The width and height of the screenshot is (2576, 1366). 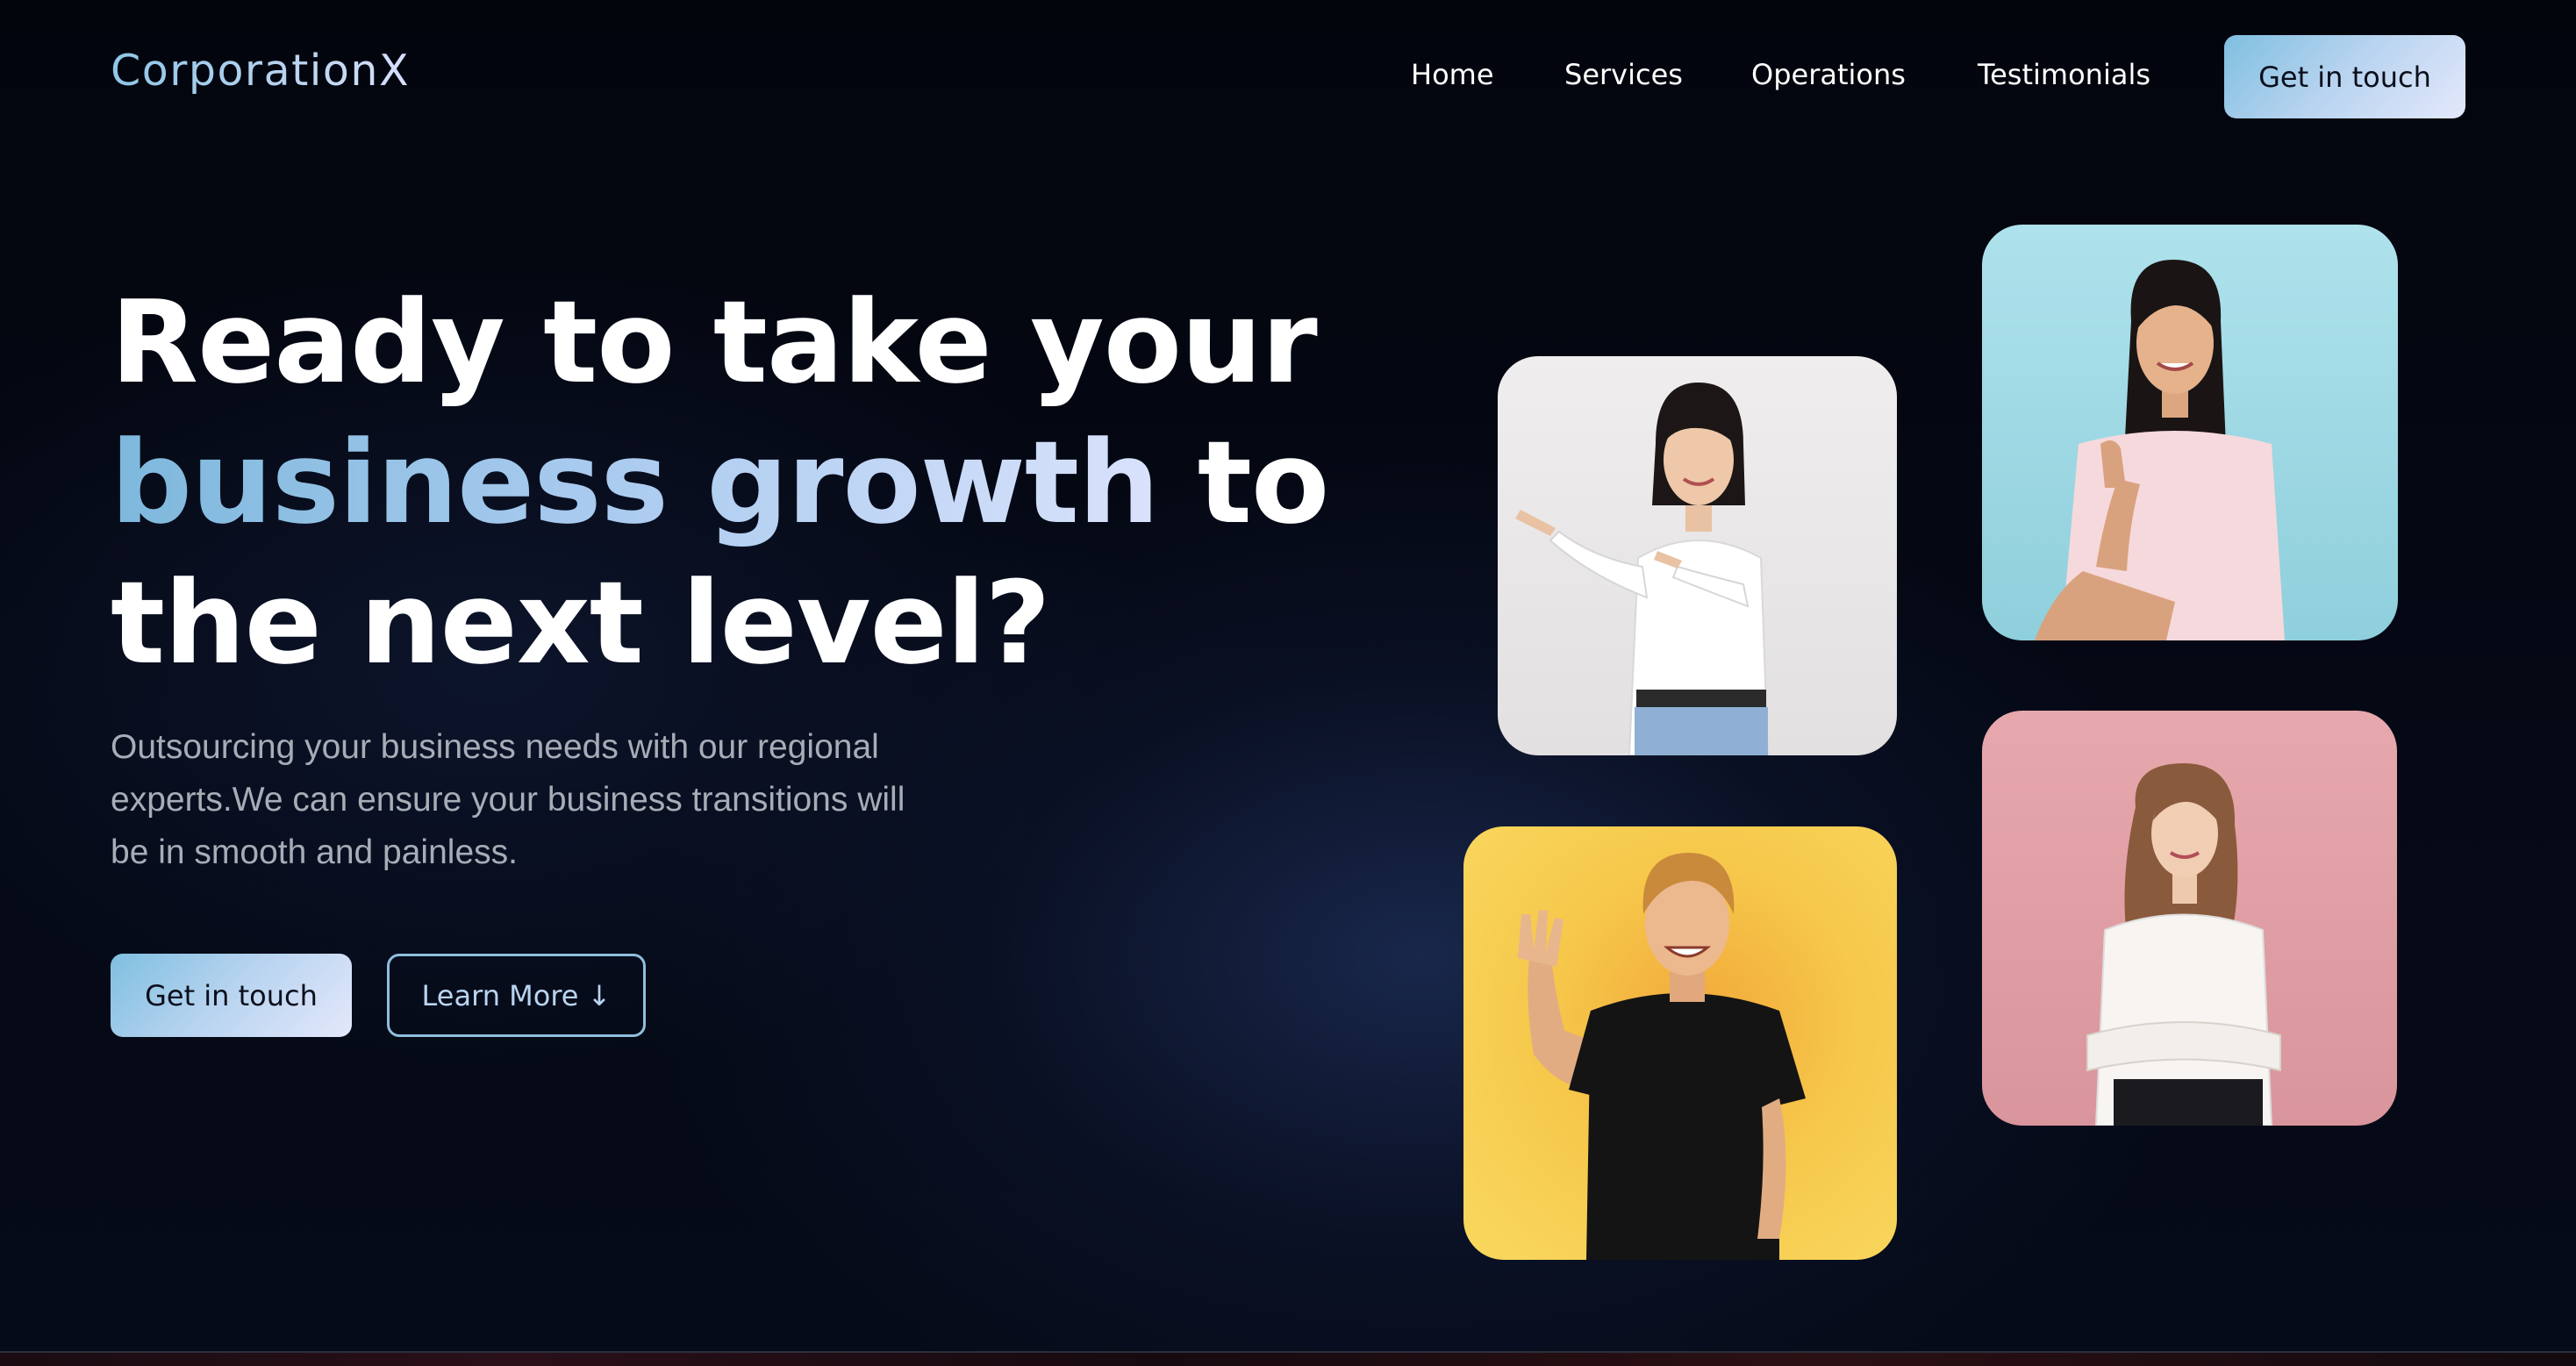 I want to click on headline-line-2-rest: to, so click(x=1243, y=482).